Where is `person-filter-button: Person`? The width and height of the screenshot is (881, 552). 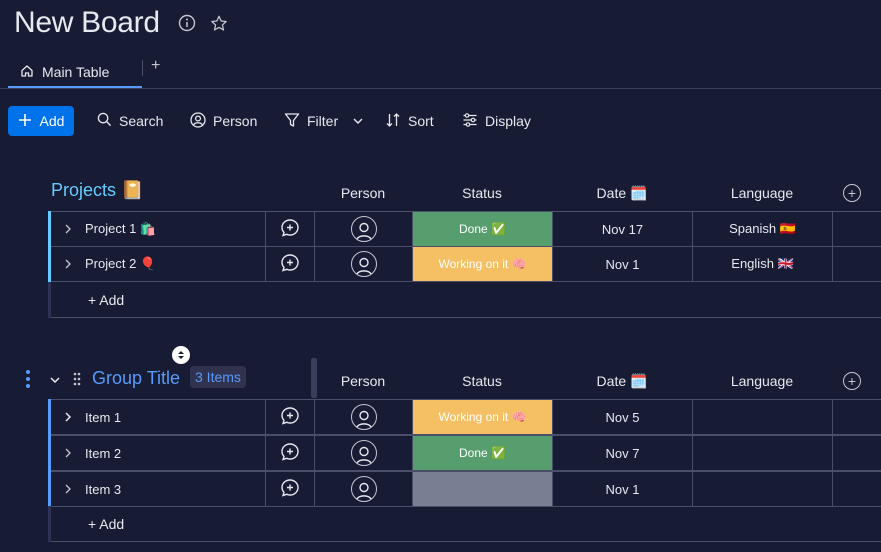 person-filter-button: Person is located at coordinates (223, 121).